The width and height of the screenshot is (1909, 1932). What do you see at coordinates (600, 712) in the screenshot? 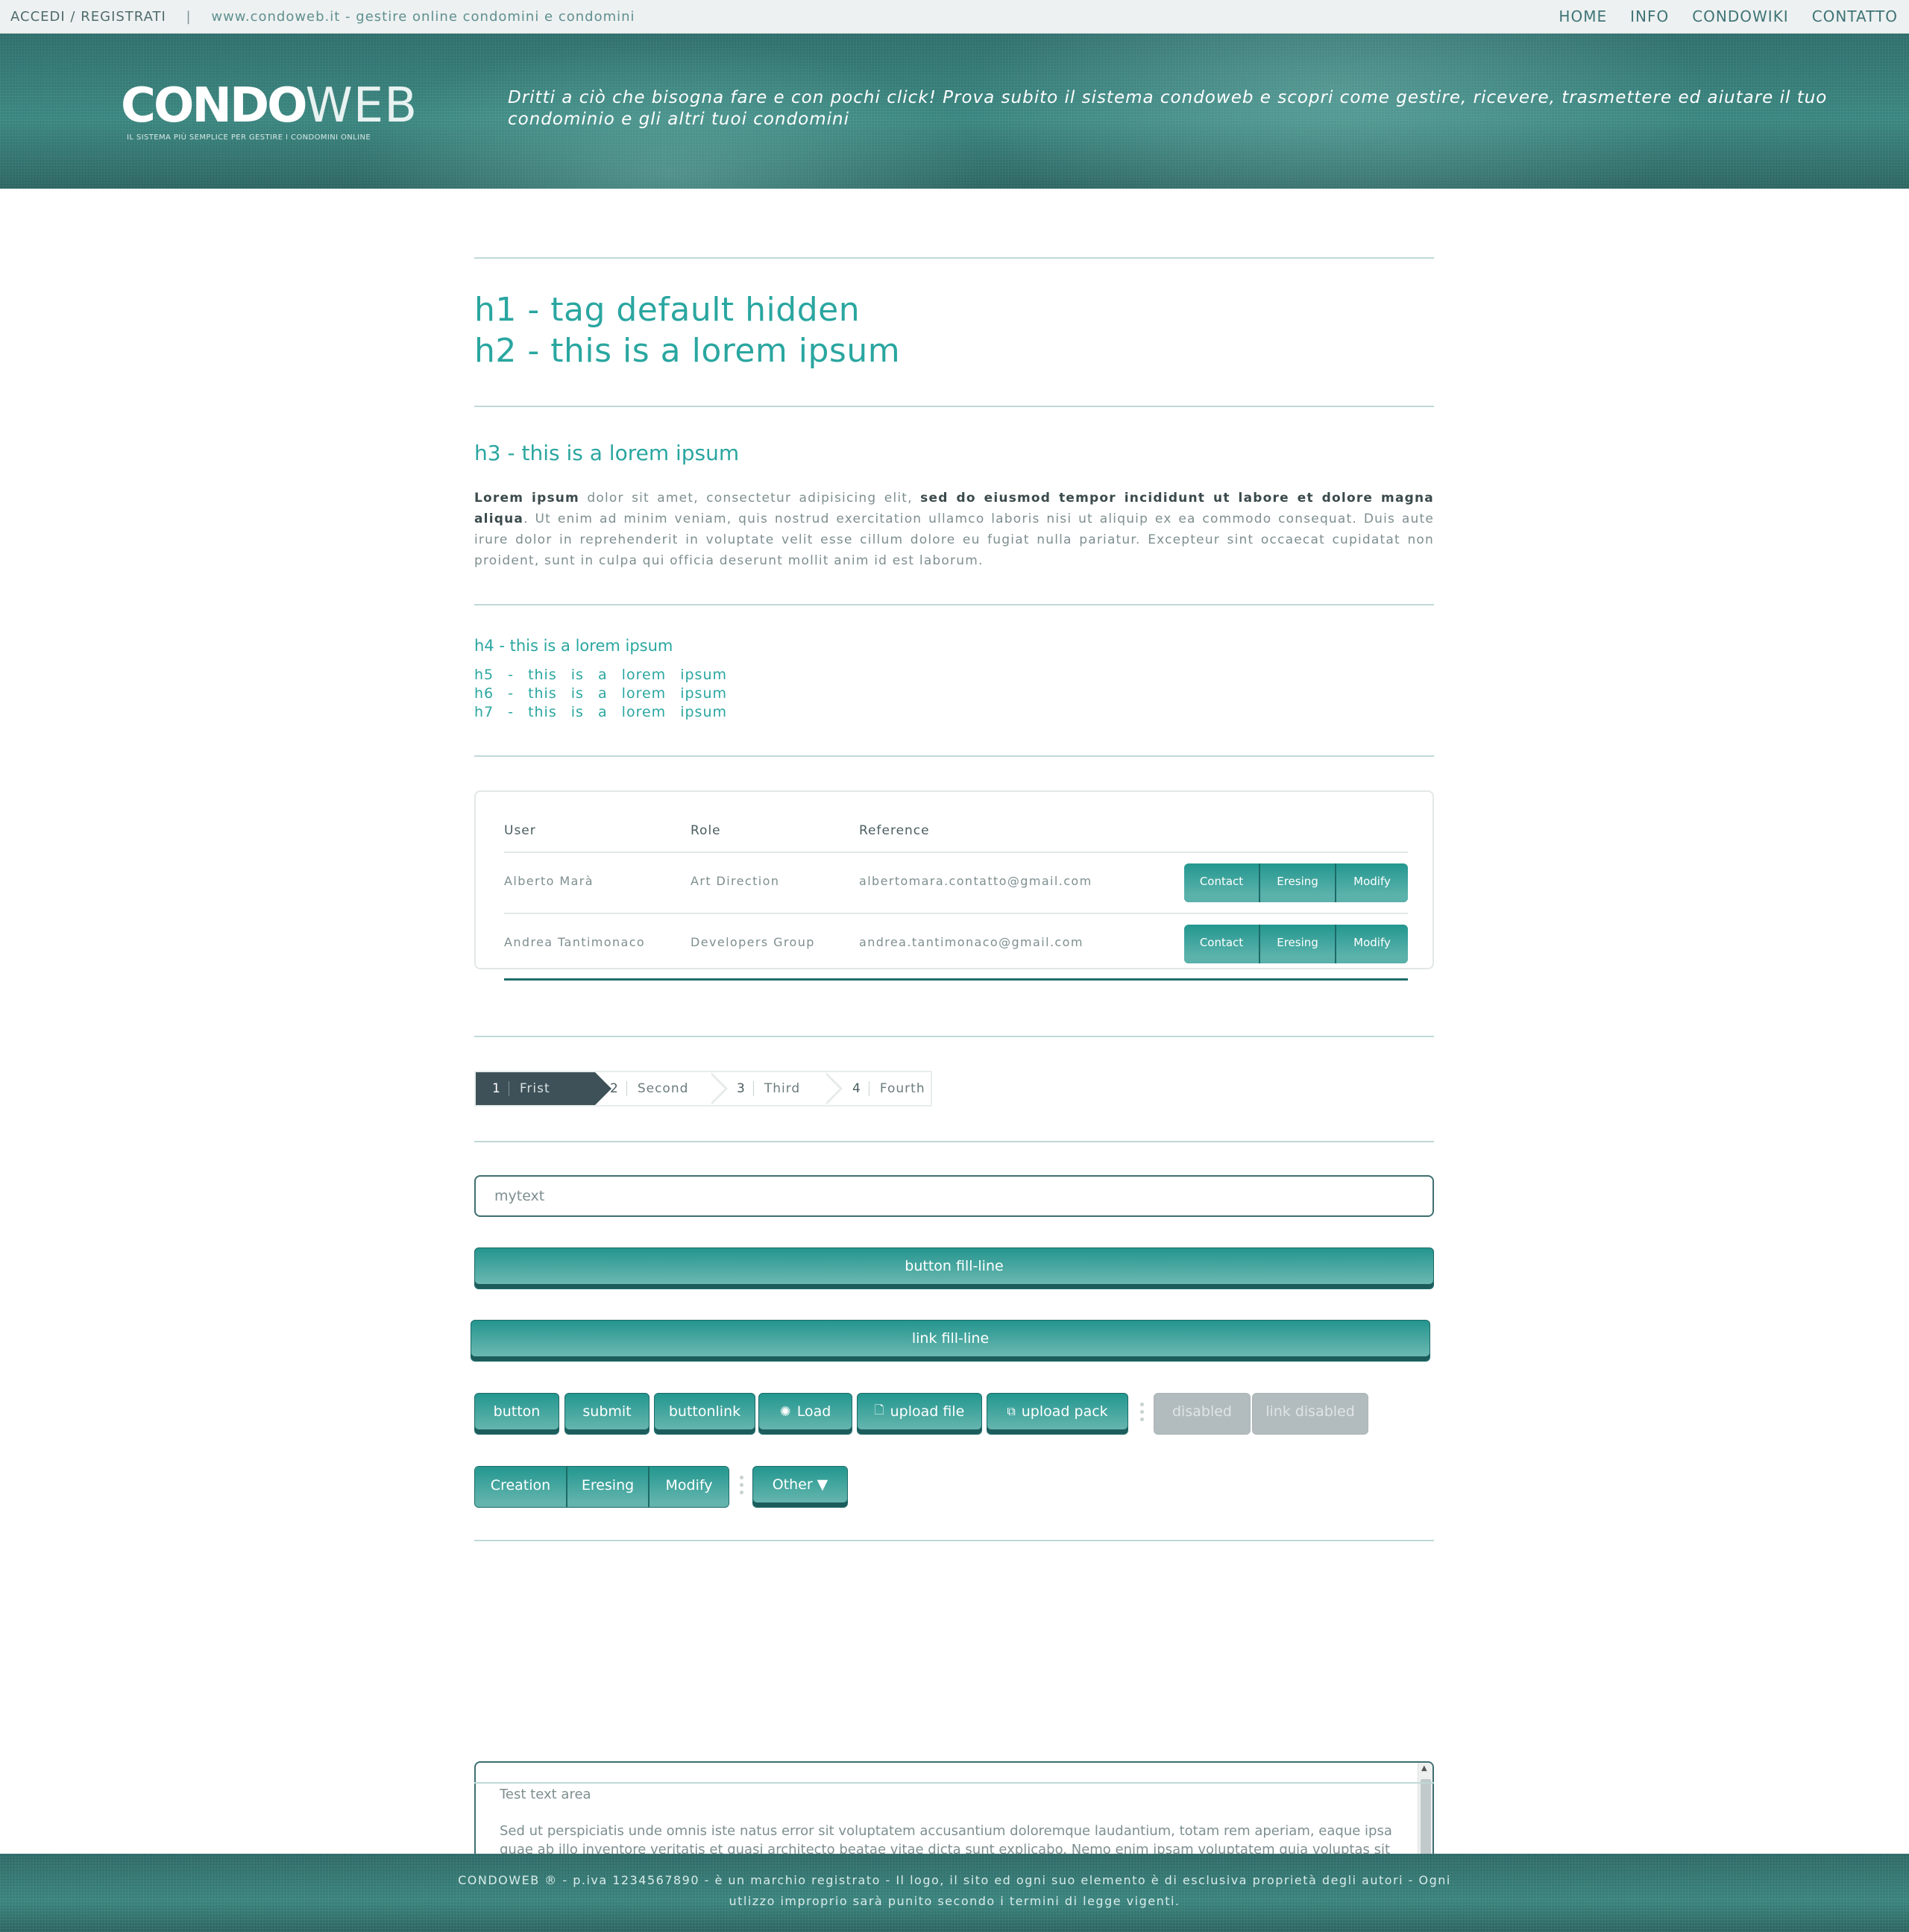
I see `heading-h7: h7 - this is a lorem ipsum` at bounding box center [600, 712].